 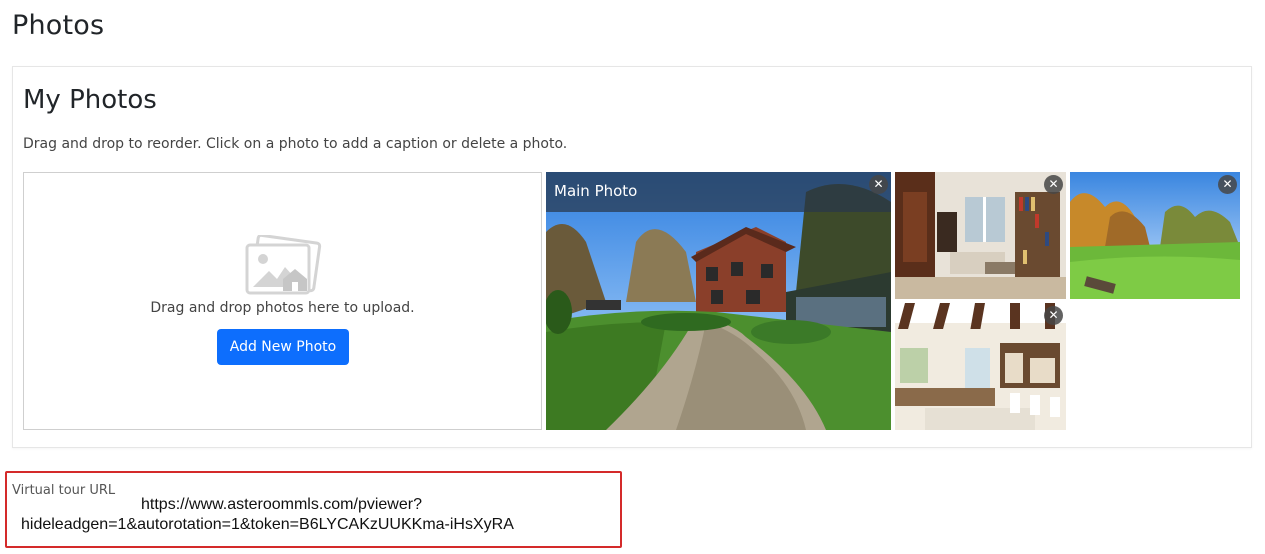 I want to click on kitchen-photo, so click(x=980, y=366).